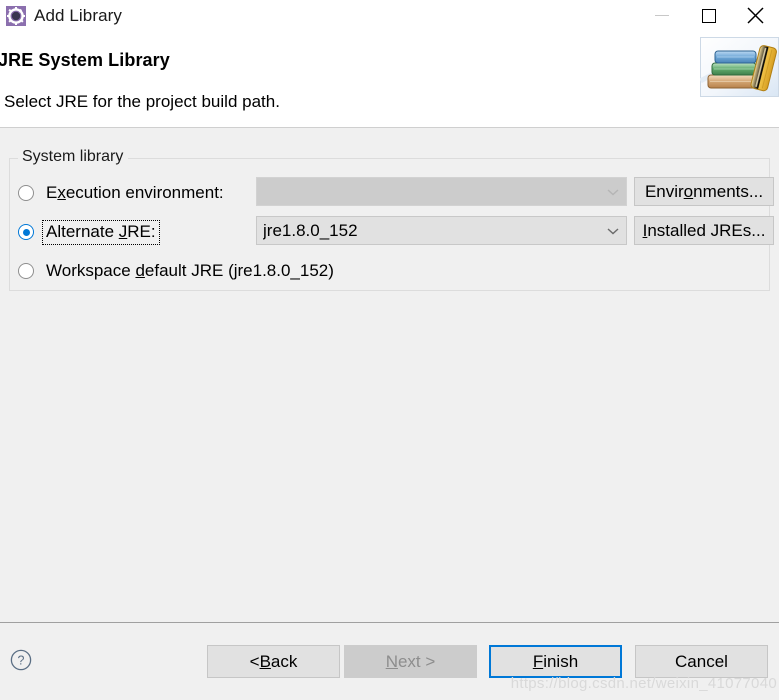 The height and width of the screenshot is (700, 779). I want to click on help-question-icon: ?, so click(21, 660).